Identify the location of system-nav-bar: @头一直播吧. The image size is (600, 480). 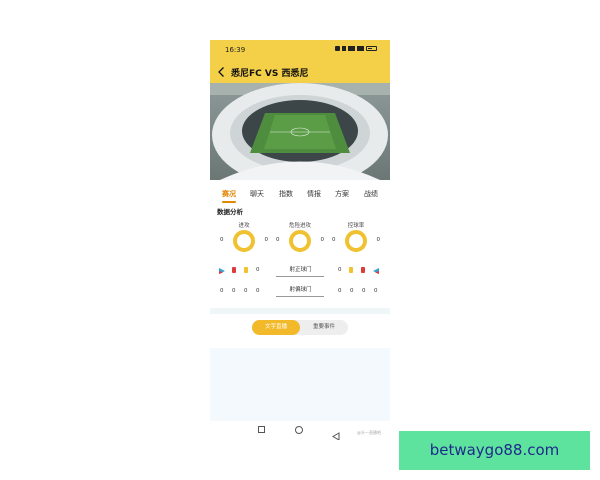
(300, 430).